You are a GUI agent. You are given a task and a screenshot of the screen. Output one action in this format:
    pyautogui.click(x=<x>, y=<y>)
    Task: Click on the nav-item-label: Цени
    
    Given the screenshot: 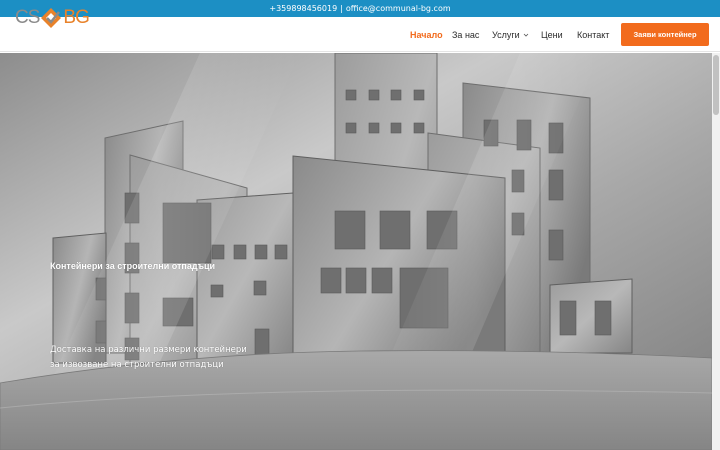 What is the action you would take?
    pyautogui.click(x=552, y=34)
    